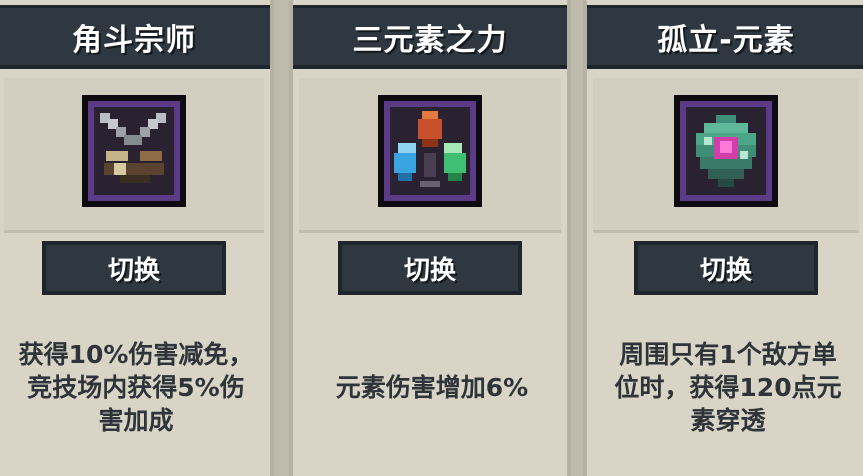 Image resolution: width=863 pixels, height=476 pixels. I want to click on three-element-crystals-icon-art, so click(430, 151).